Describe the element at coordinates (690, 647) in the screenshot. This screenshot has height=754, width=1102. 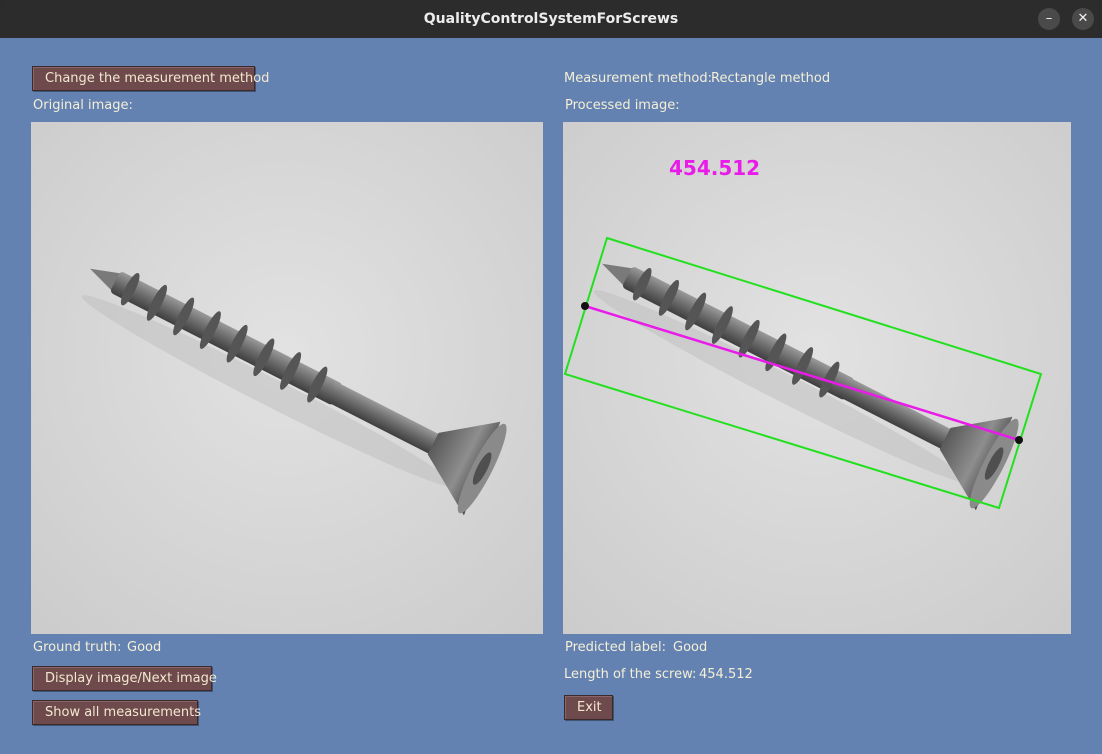
I see `predicted-value: Good` at that location.